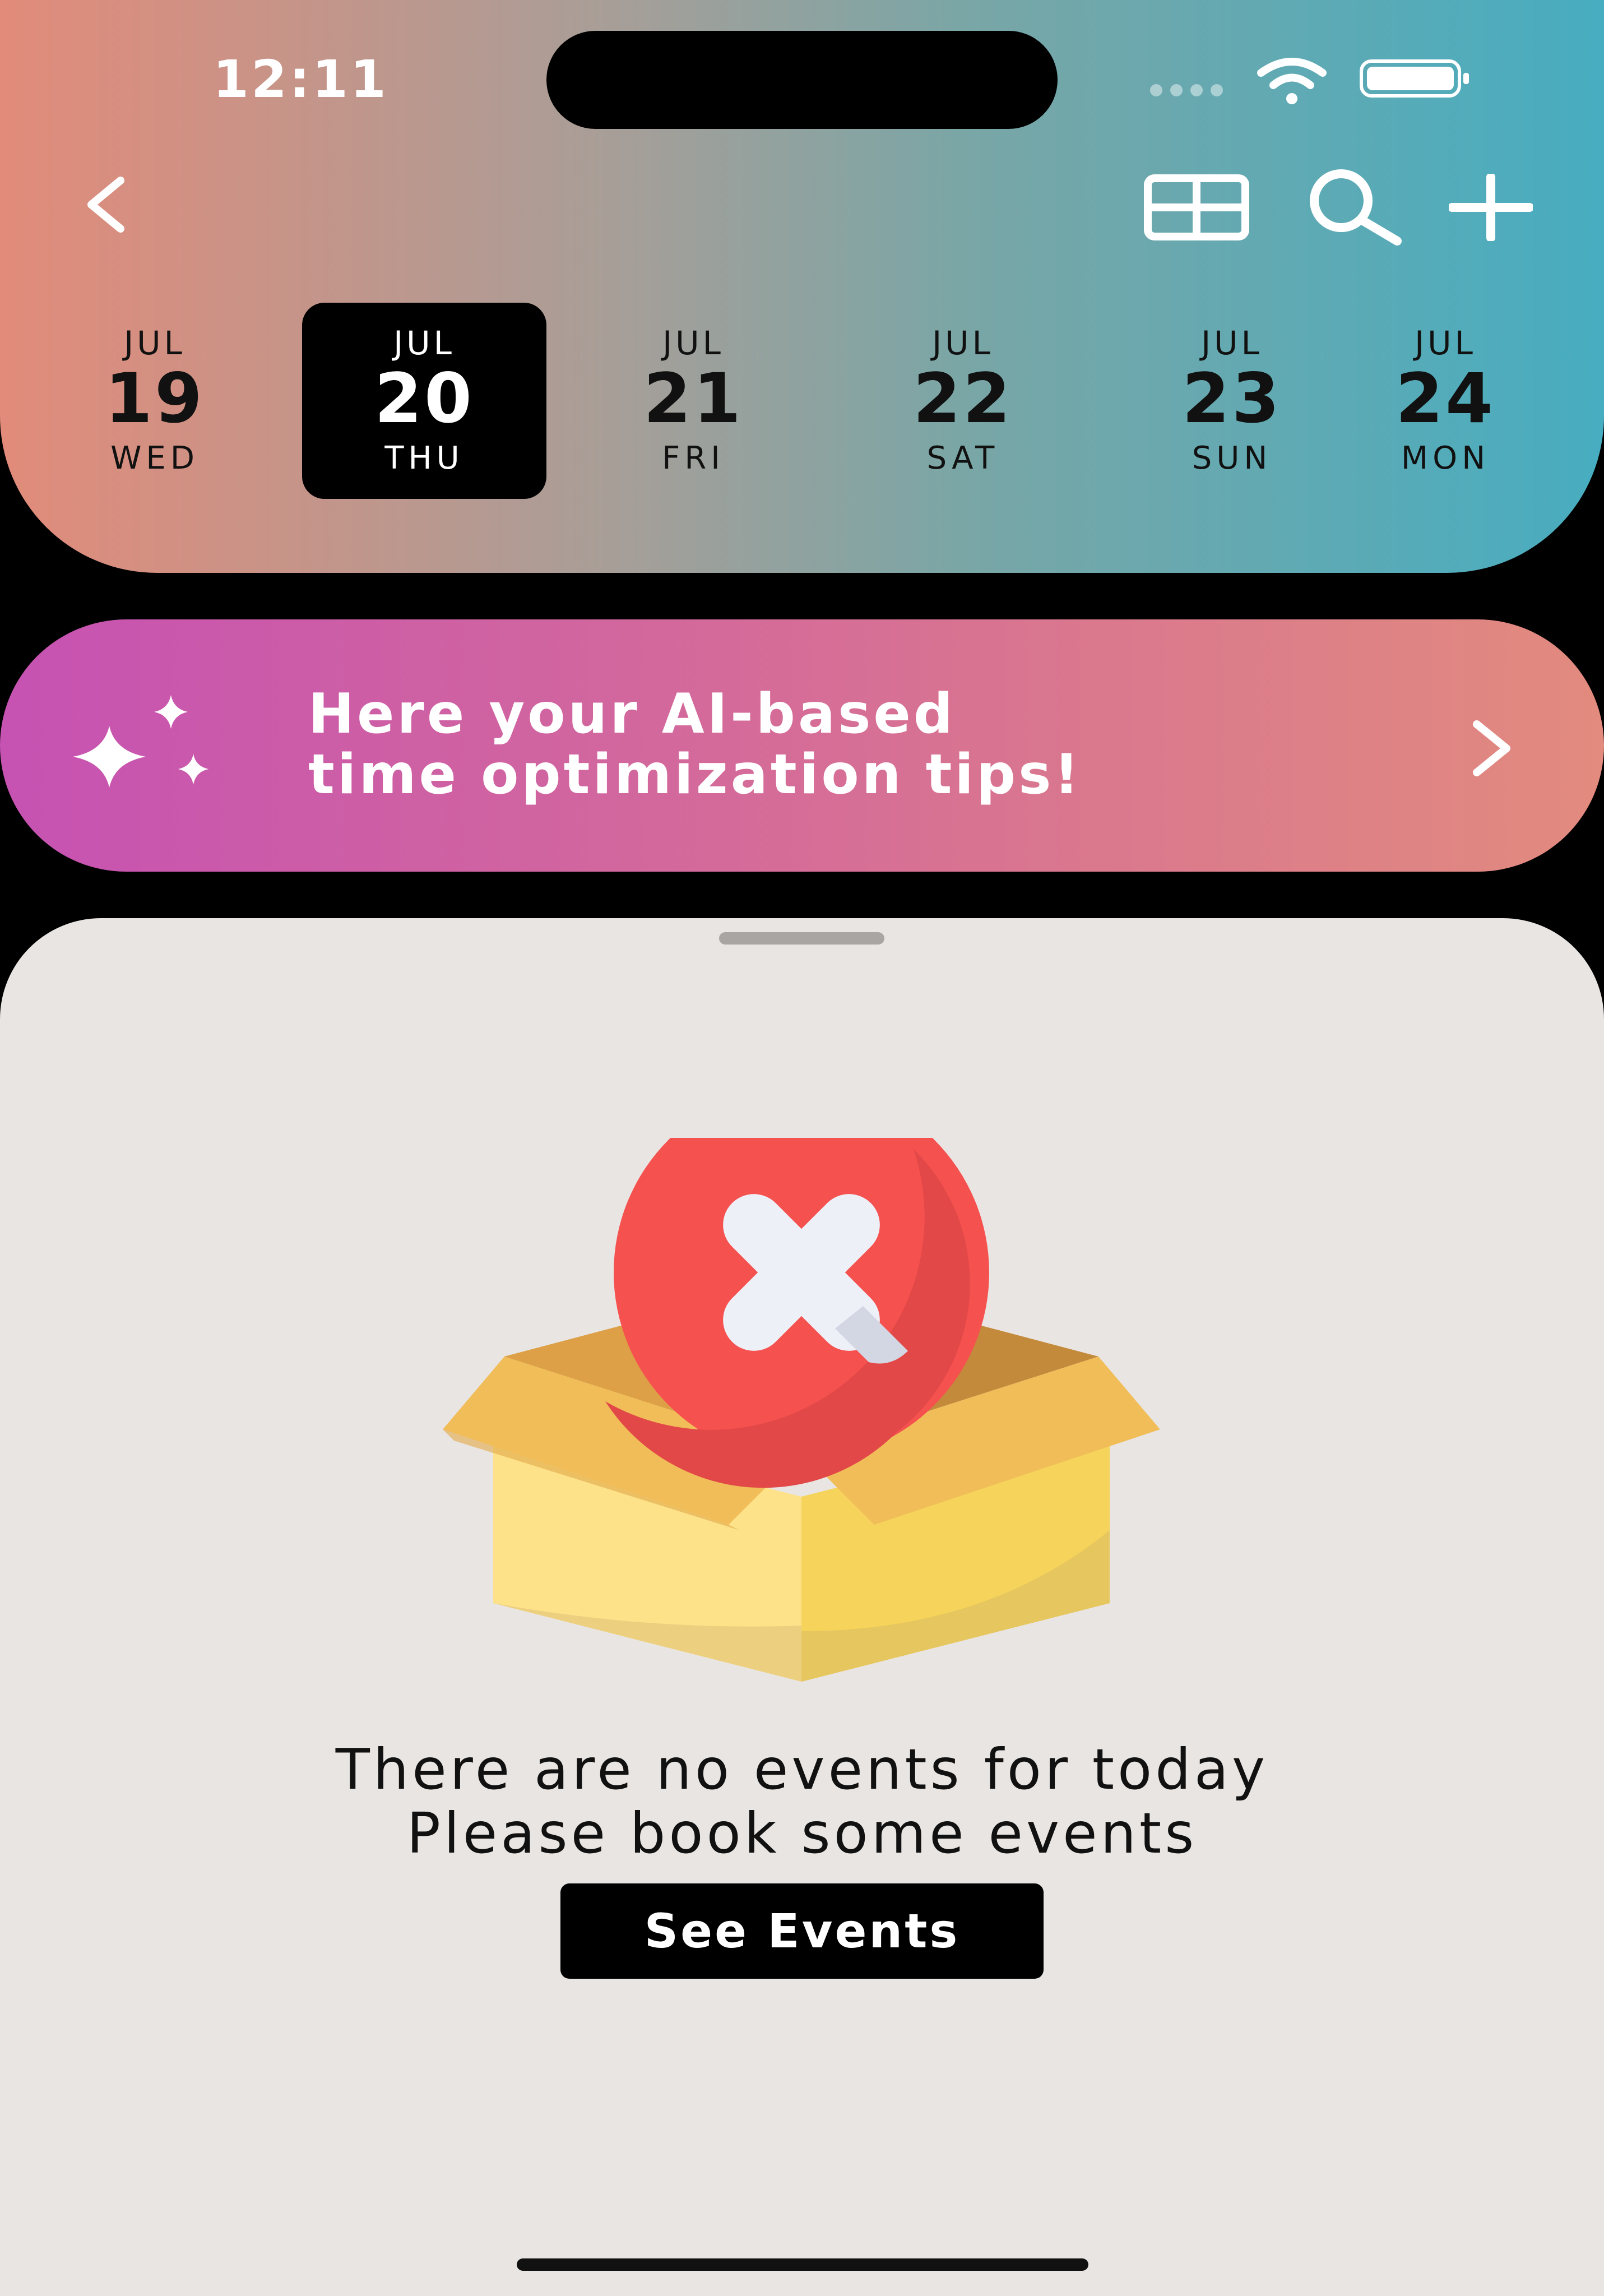 The image size is (1604, 2296). I want to click on dynamic-island, so click(802, 80).